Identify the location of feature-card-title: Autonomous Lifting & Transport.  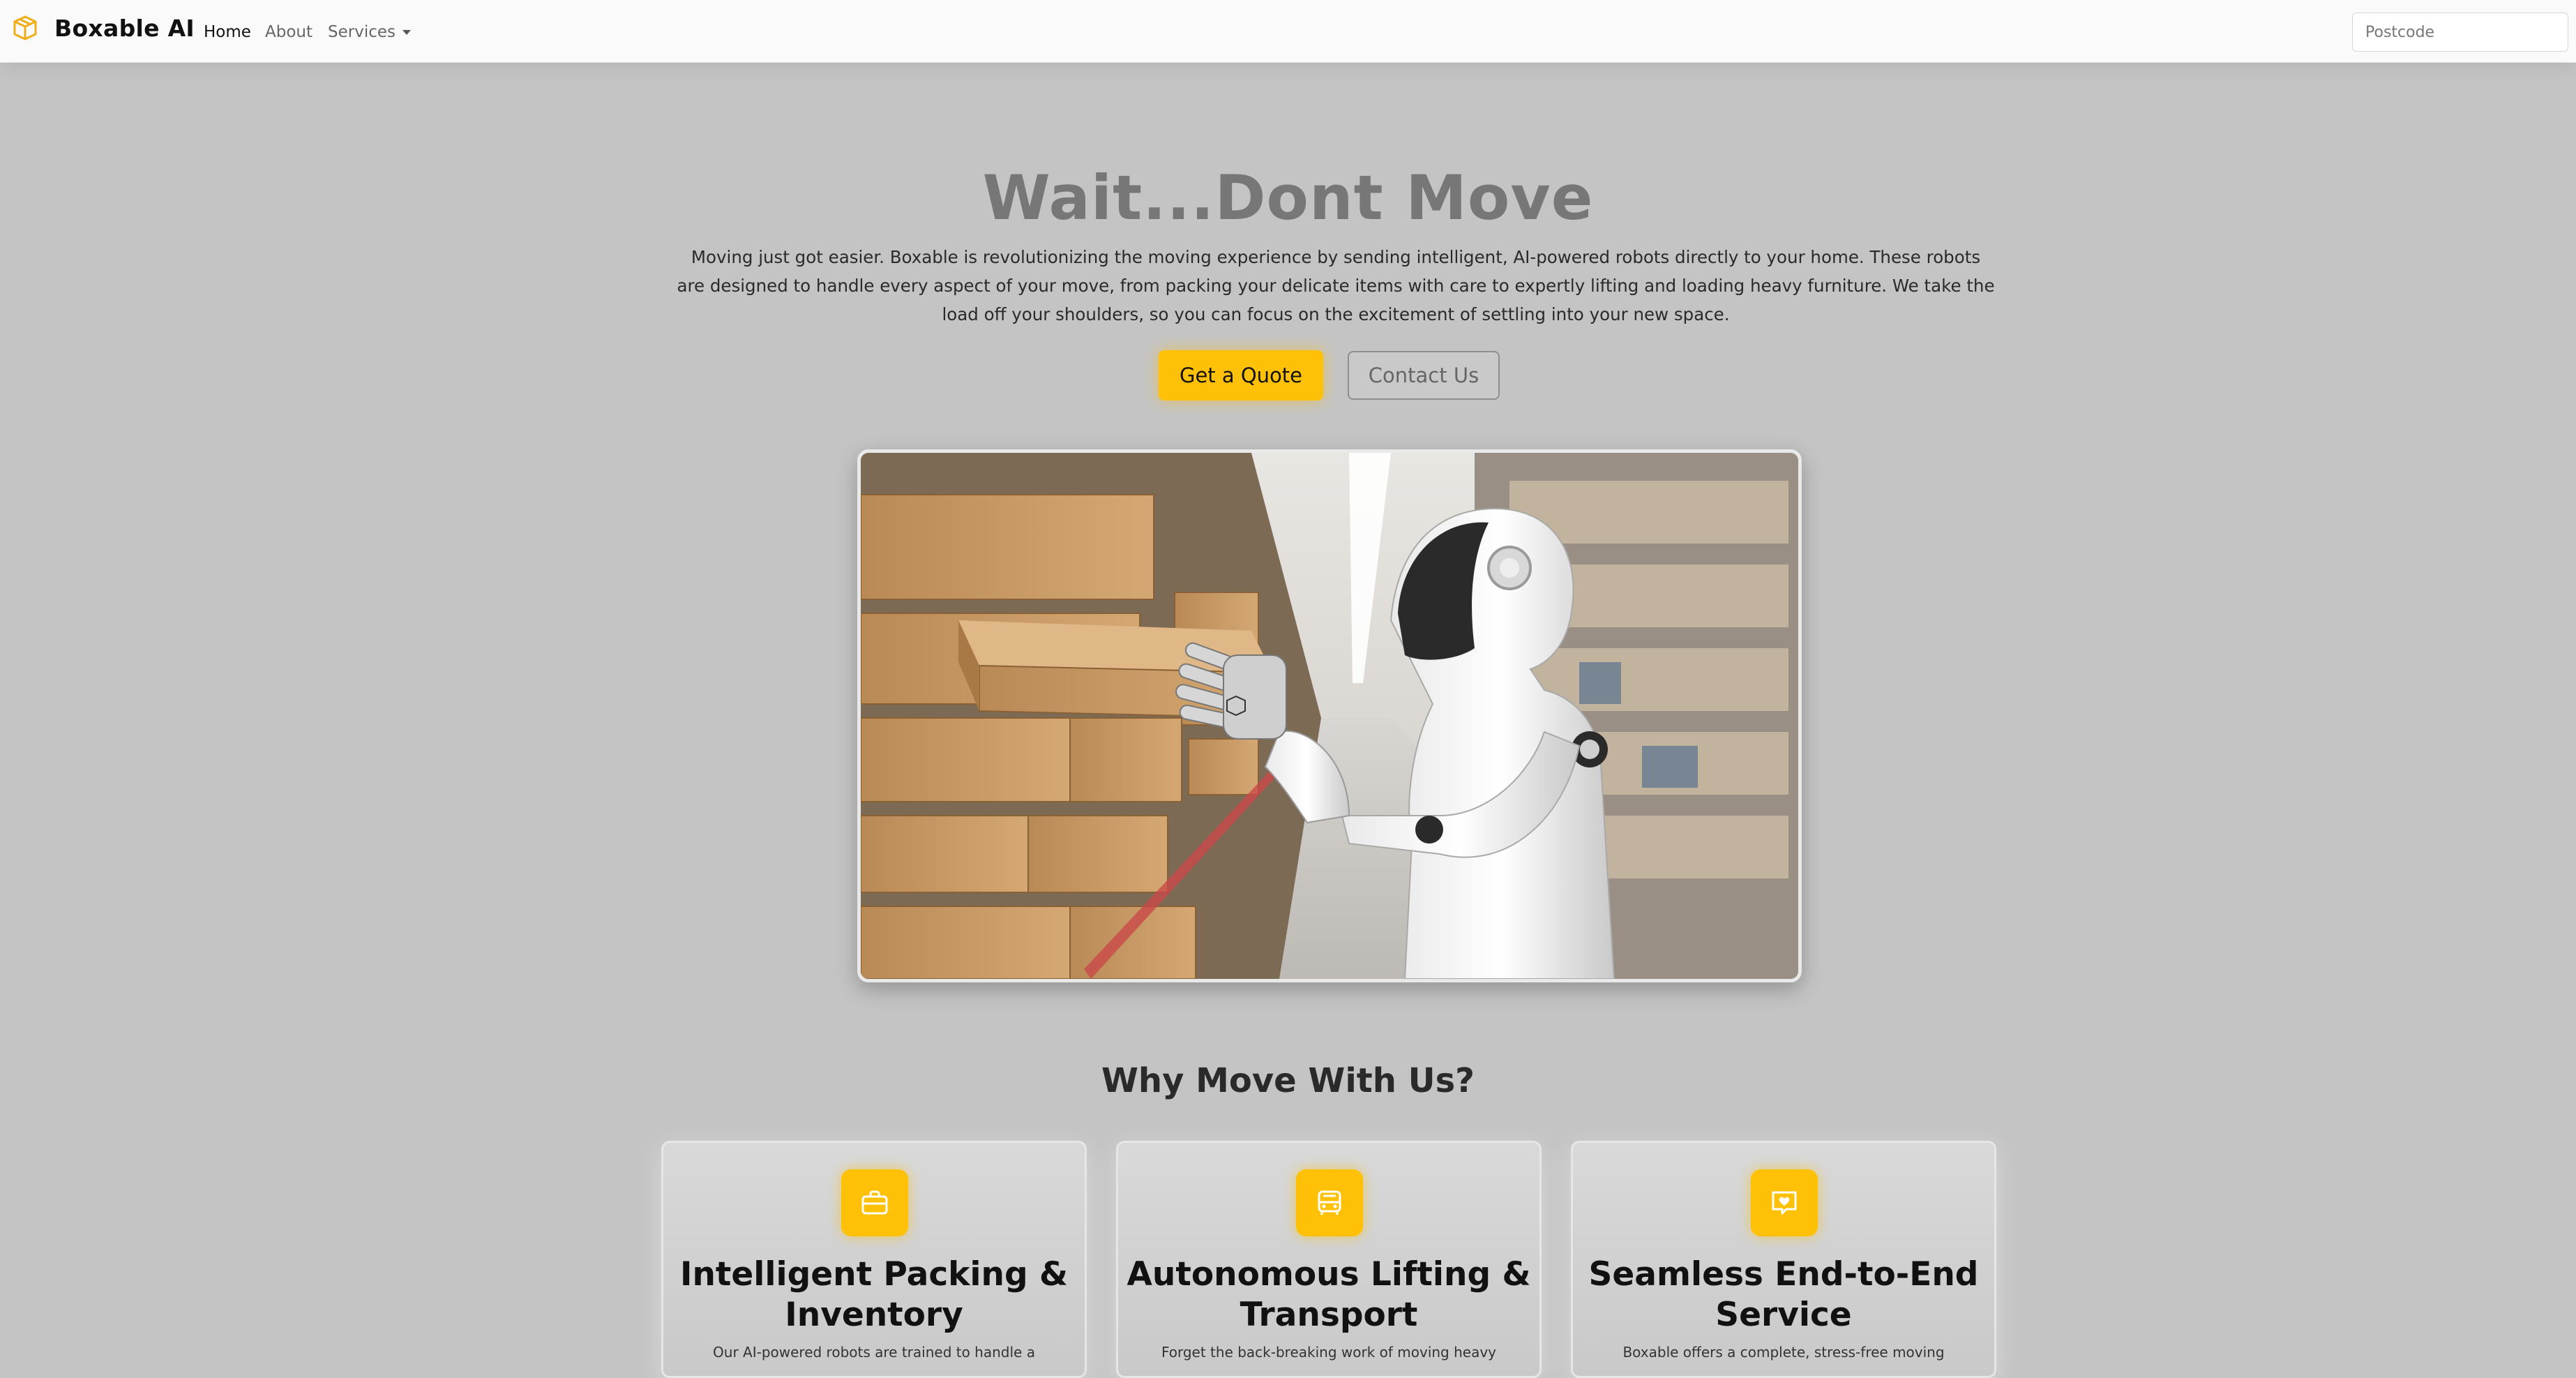
(1329, 1295).